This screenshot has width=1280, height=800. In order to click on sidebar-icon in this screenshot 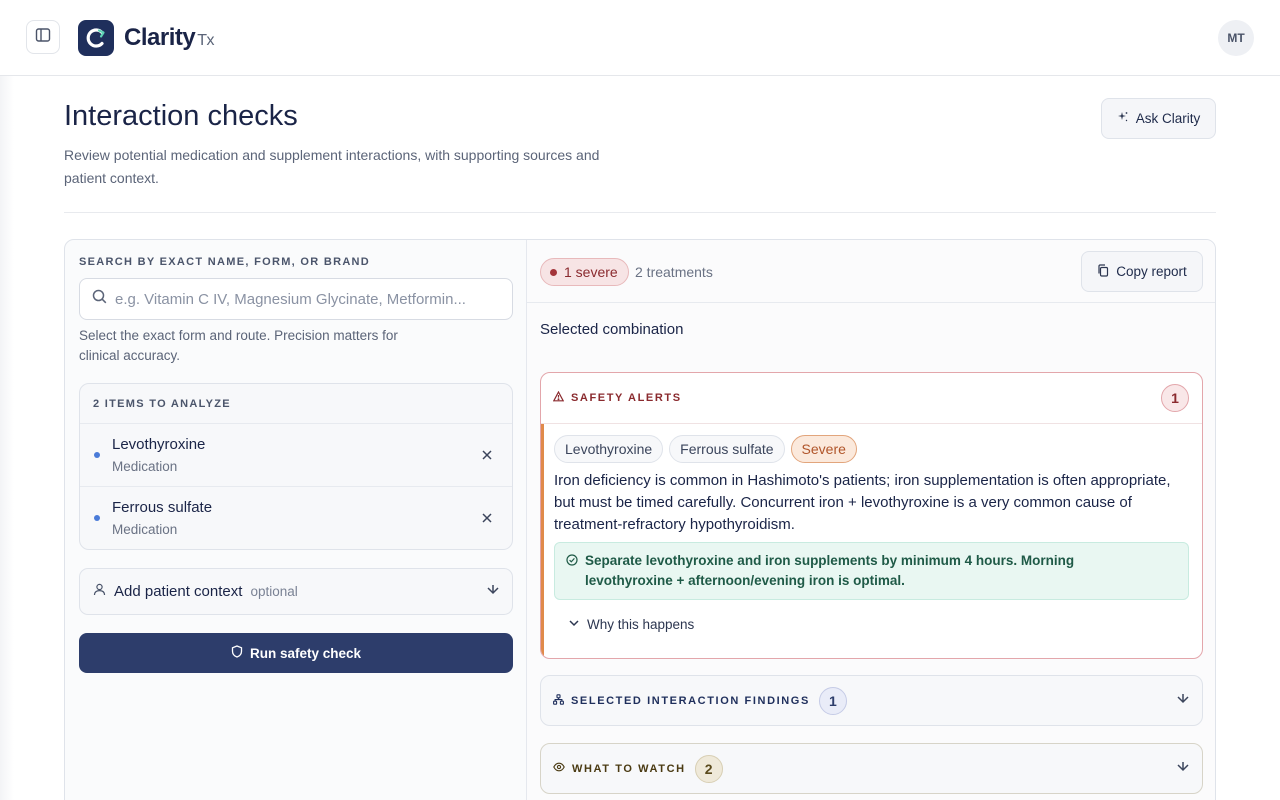, I will do `click(43, 37)`.